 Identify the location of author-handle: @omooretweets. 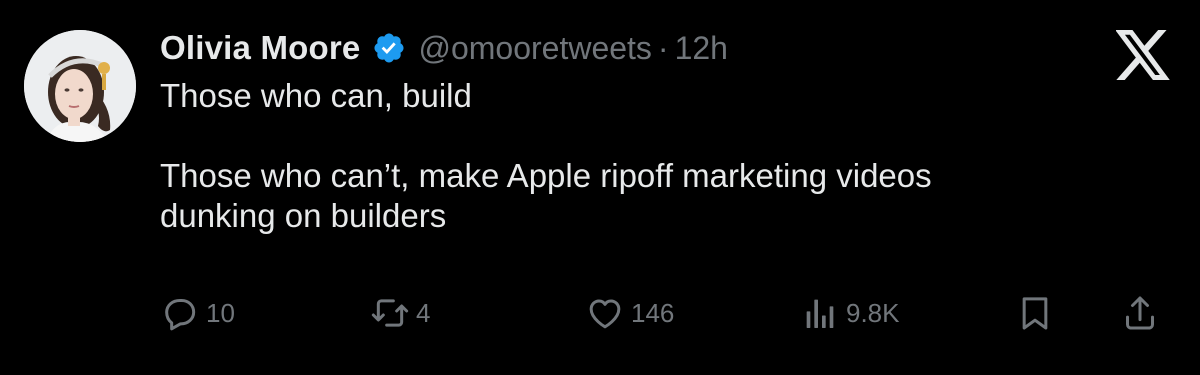
(534, 48).